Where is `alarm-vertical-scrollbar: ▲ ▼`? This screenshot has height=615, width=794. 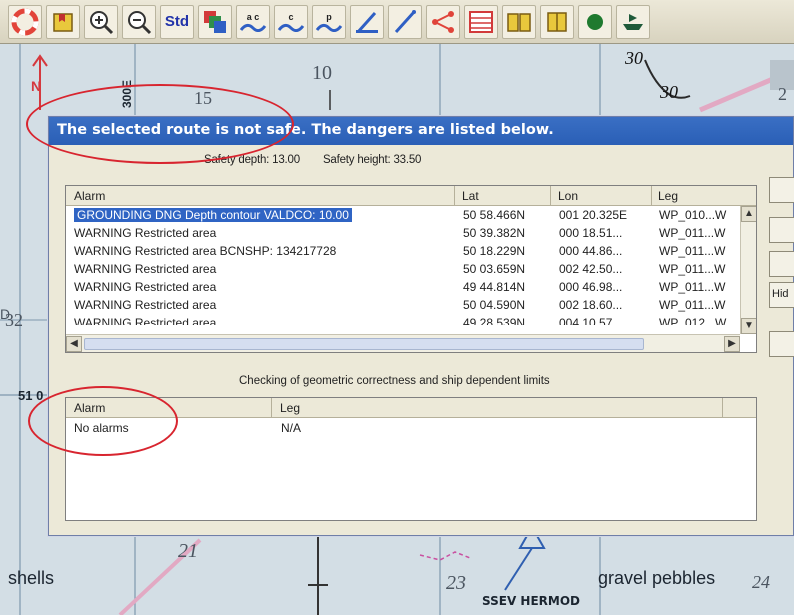
alarm-vertical-scrollbar: ▲ ▼ is located at coordinates (748, 270).